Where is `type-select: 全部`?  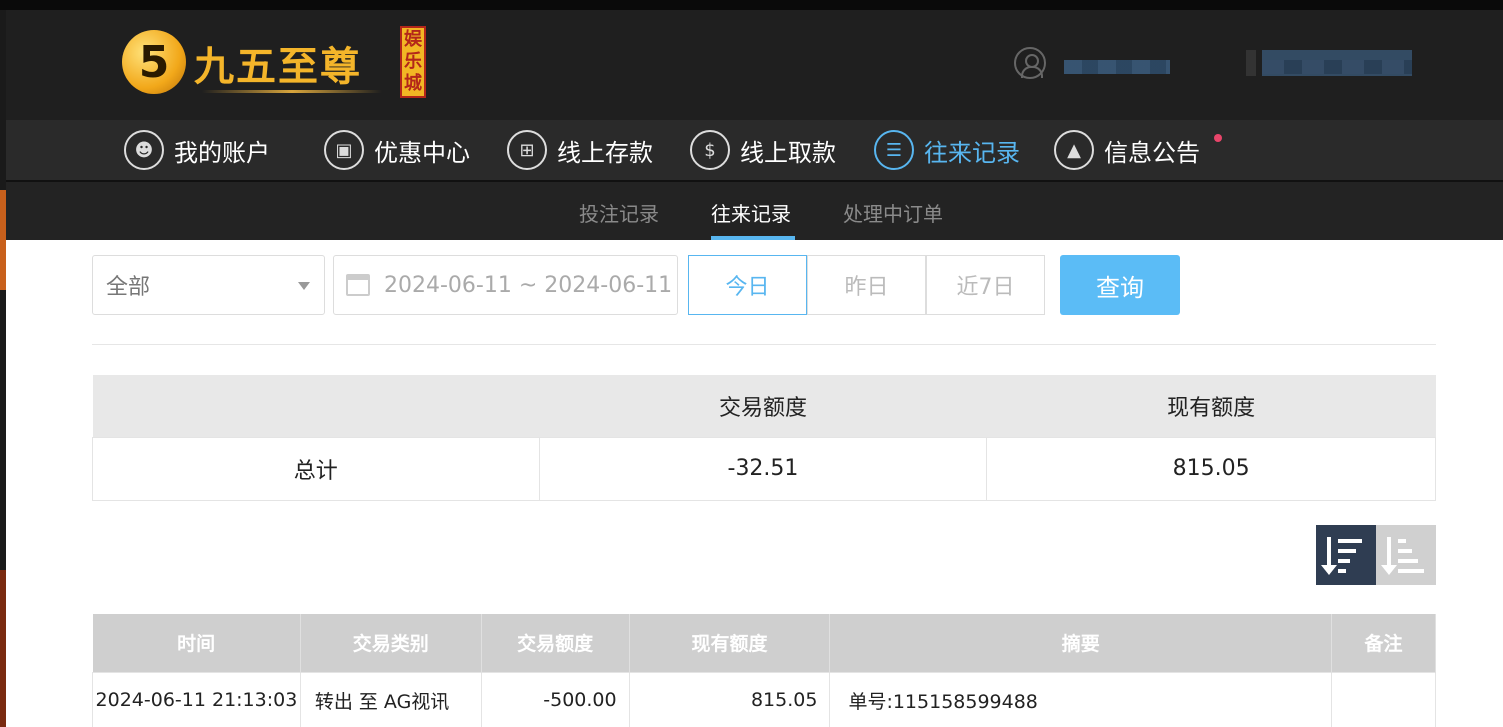 type-select: 全部 is located at coordinates (208, 285).